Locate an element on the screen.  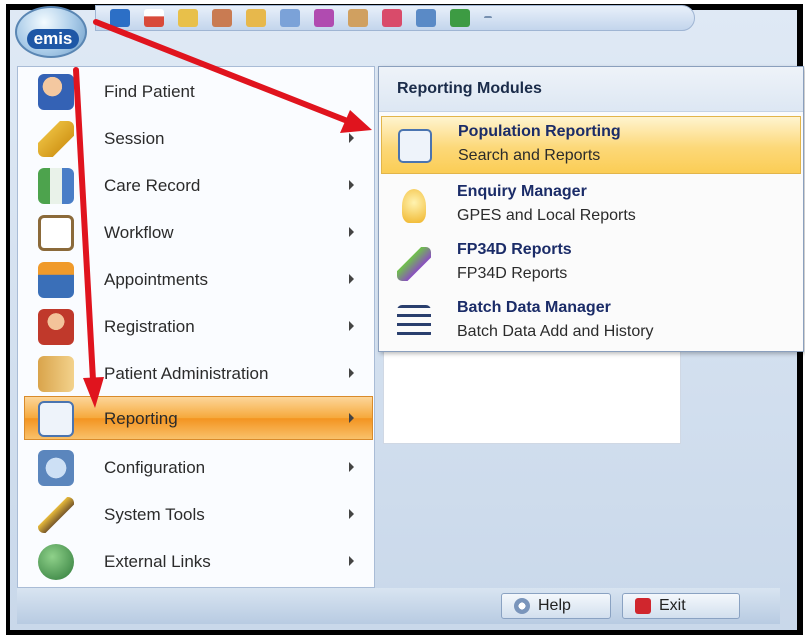
menu-item-label: Patient Administration is located at coordinates (186, 373).